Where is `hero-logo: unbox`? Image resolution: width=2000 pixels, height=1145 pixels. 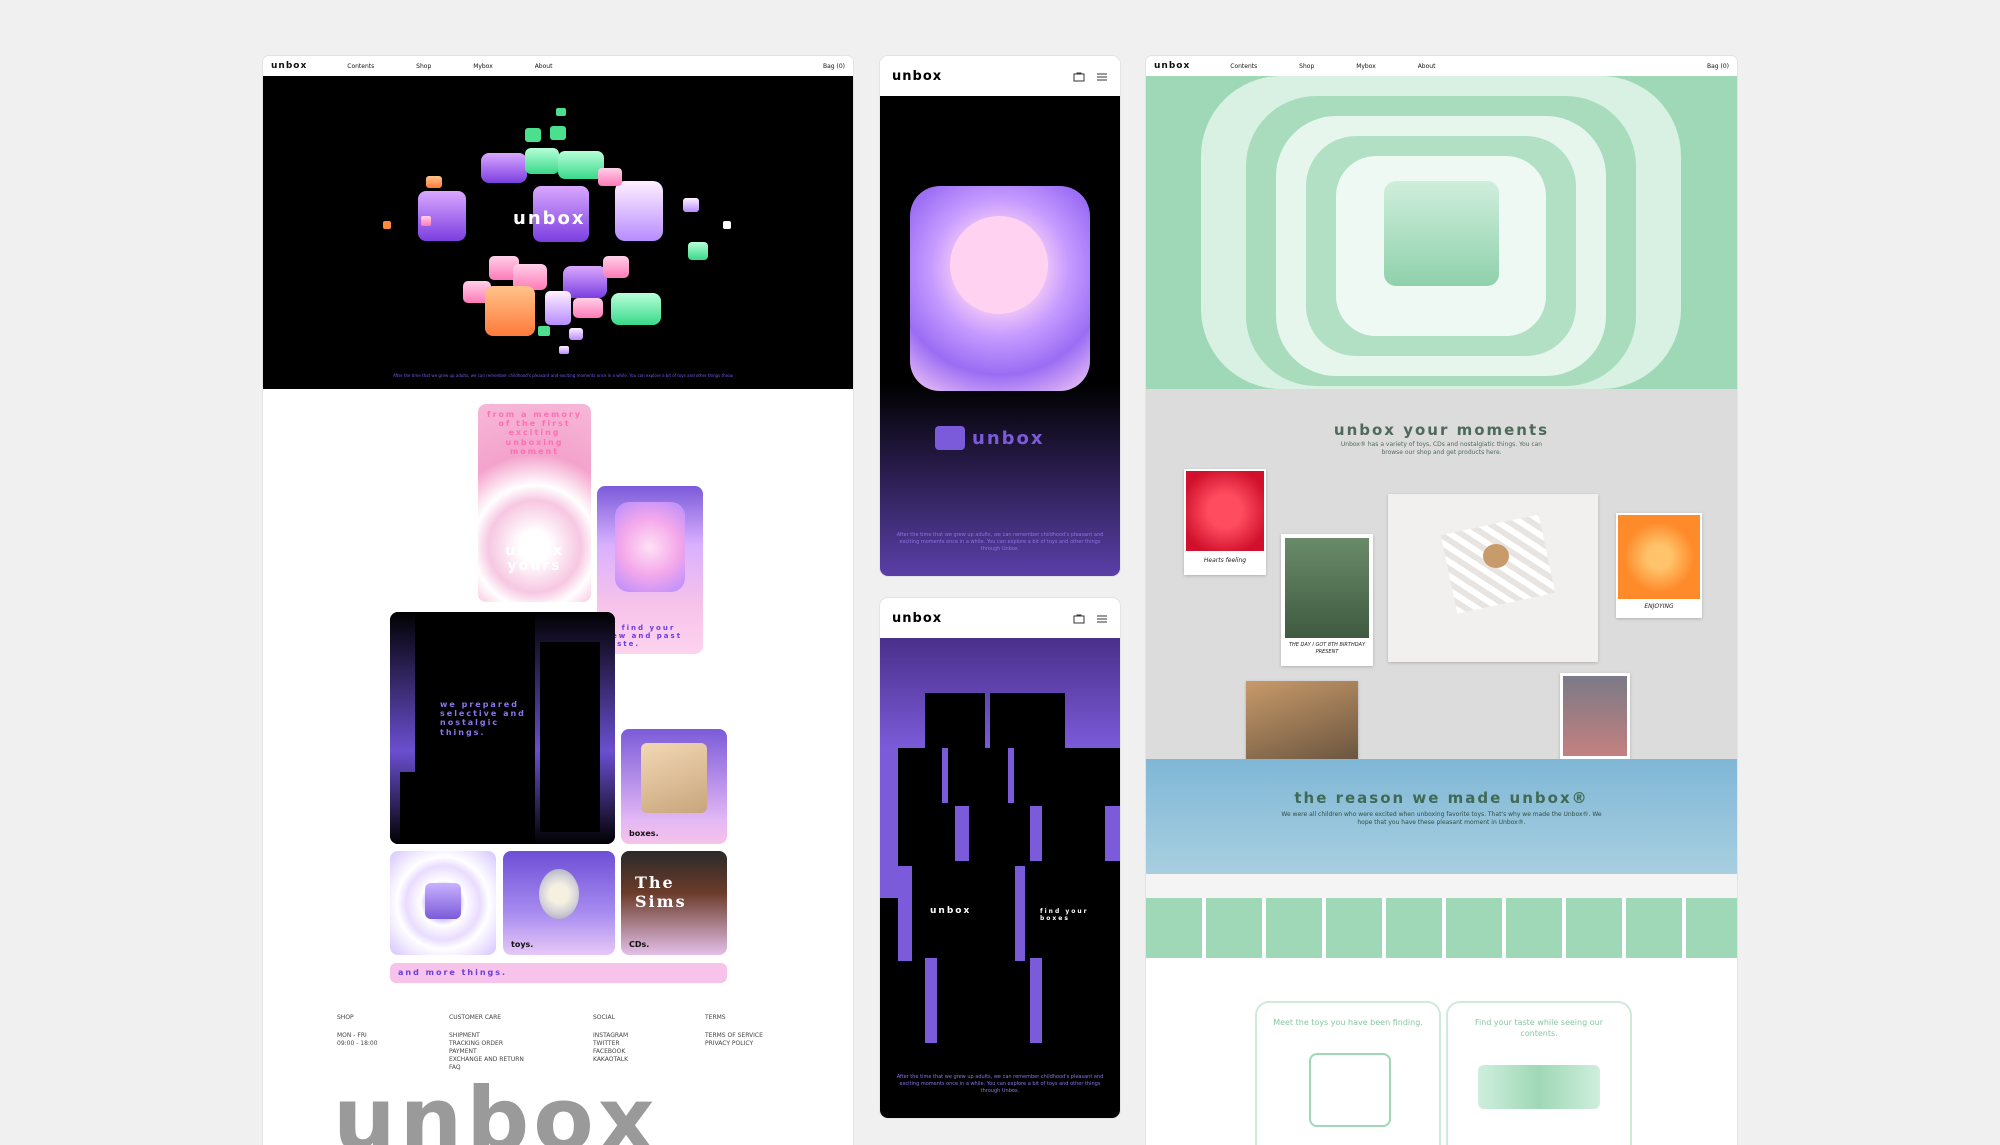
hero-logo: unbox is located at coordinates (549, 218).